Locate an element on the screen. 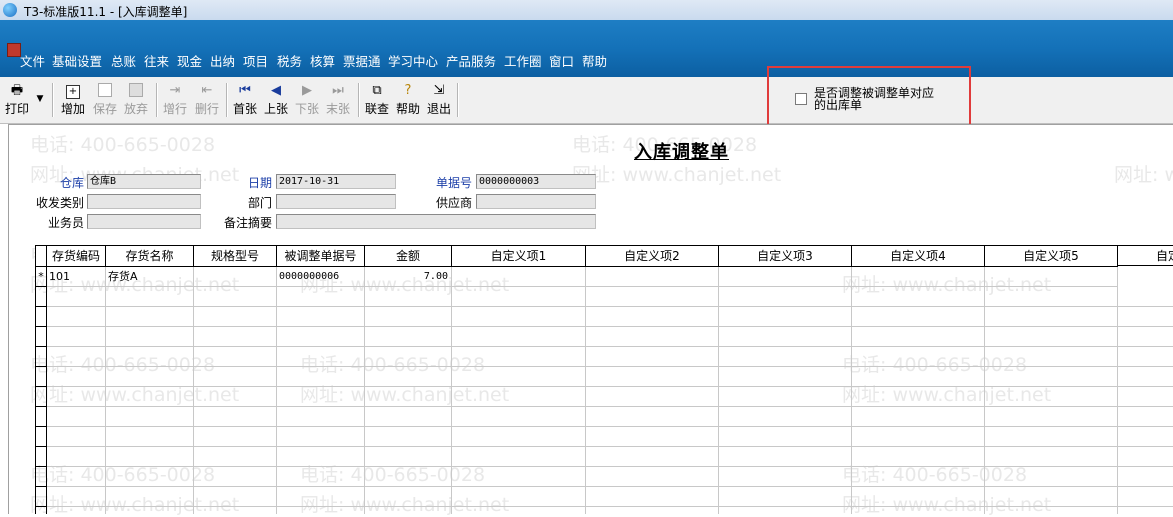  department-field is located at coordinates (336, 201).